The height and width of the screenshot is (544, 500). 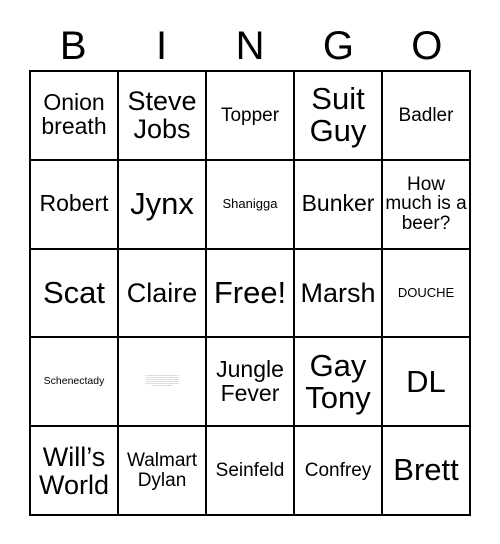 I want to click on bingo-cell-label: Bunker, so click(x=338, y=203).